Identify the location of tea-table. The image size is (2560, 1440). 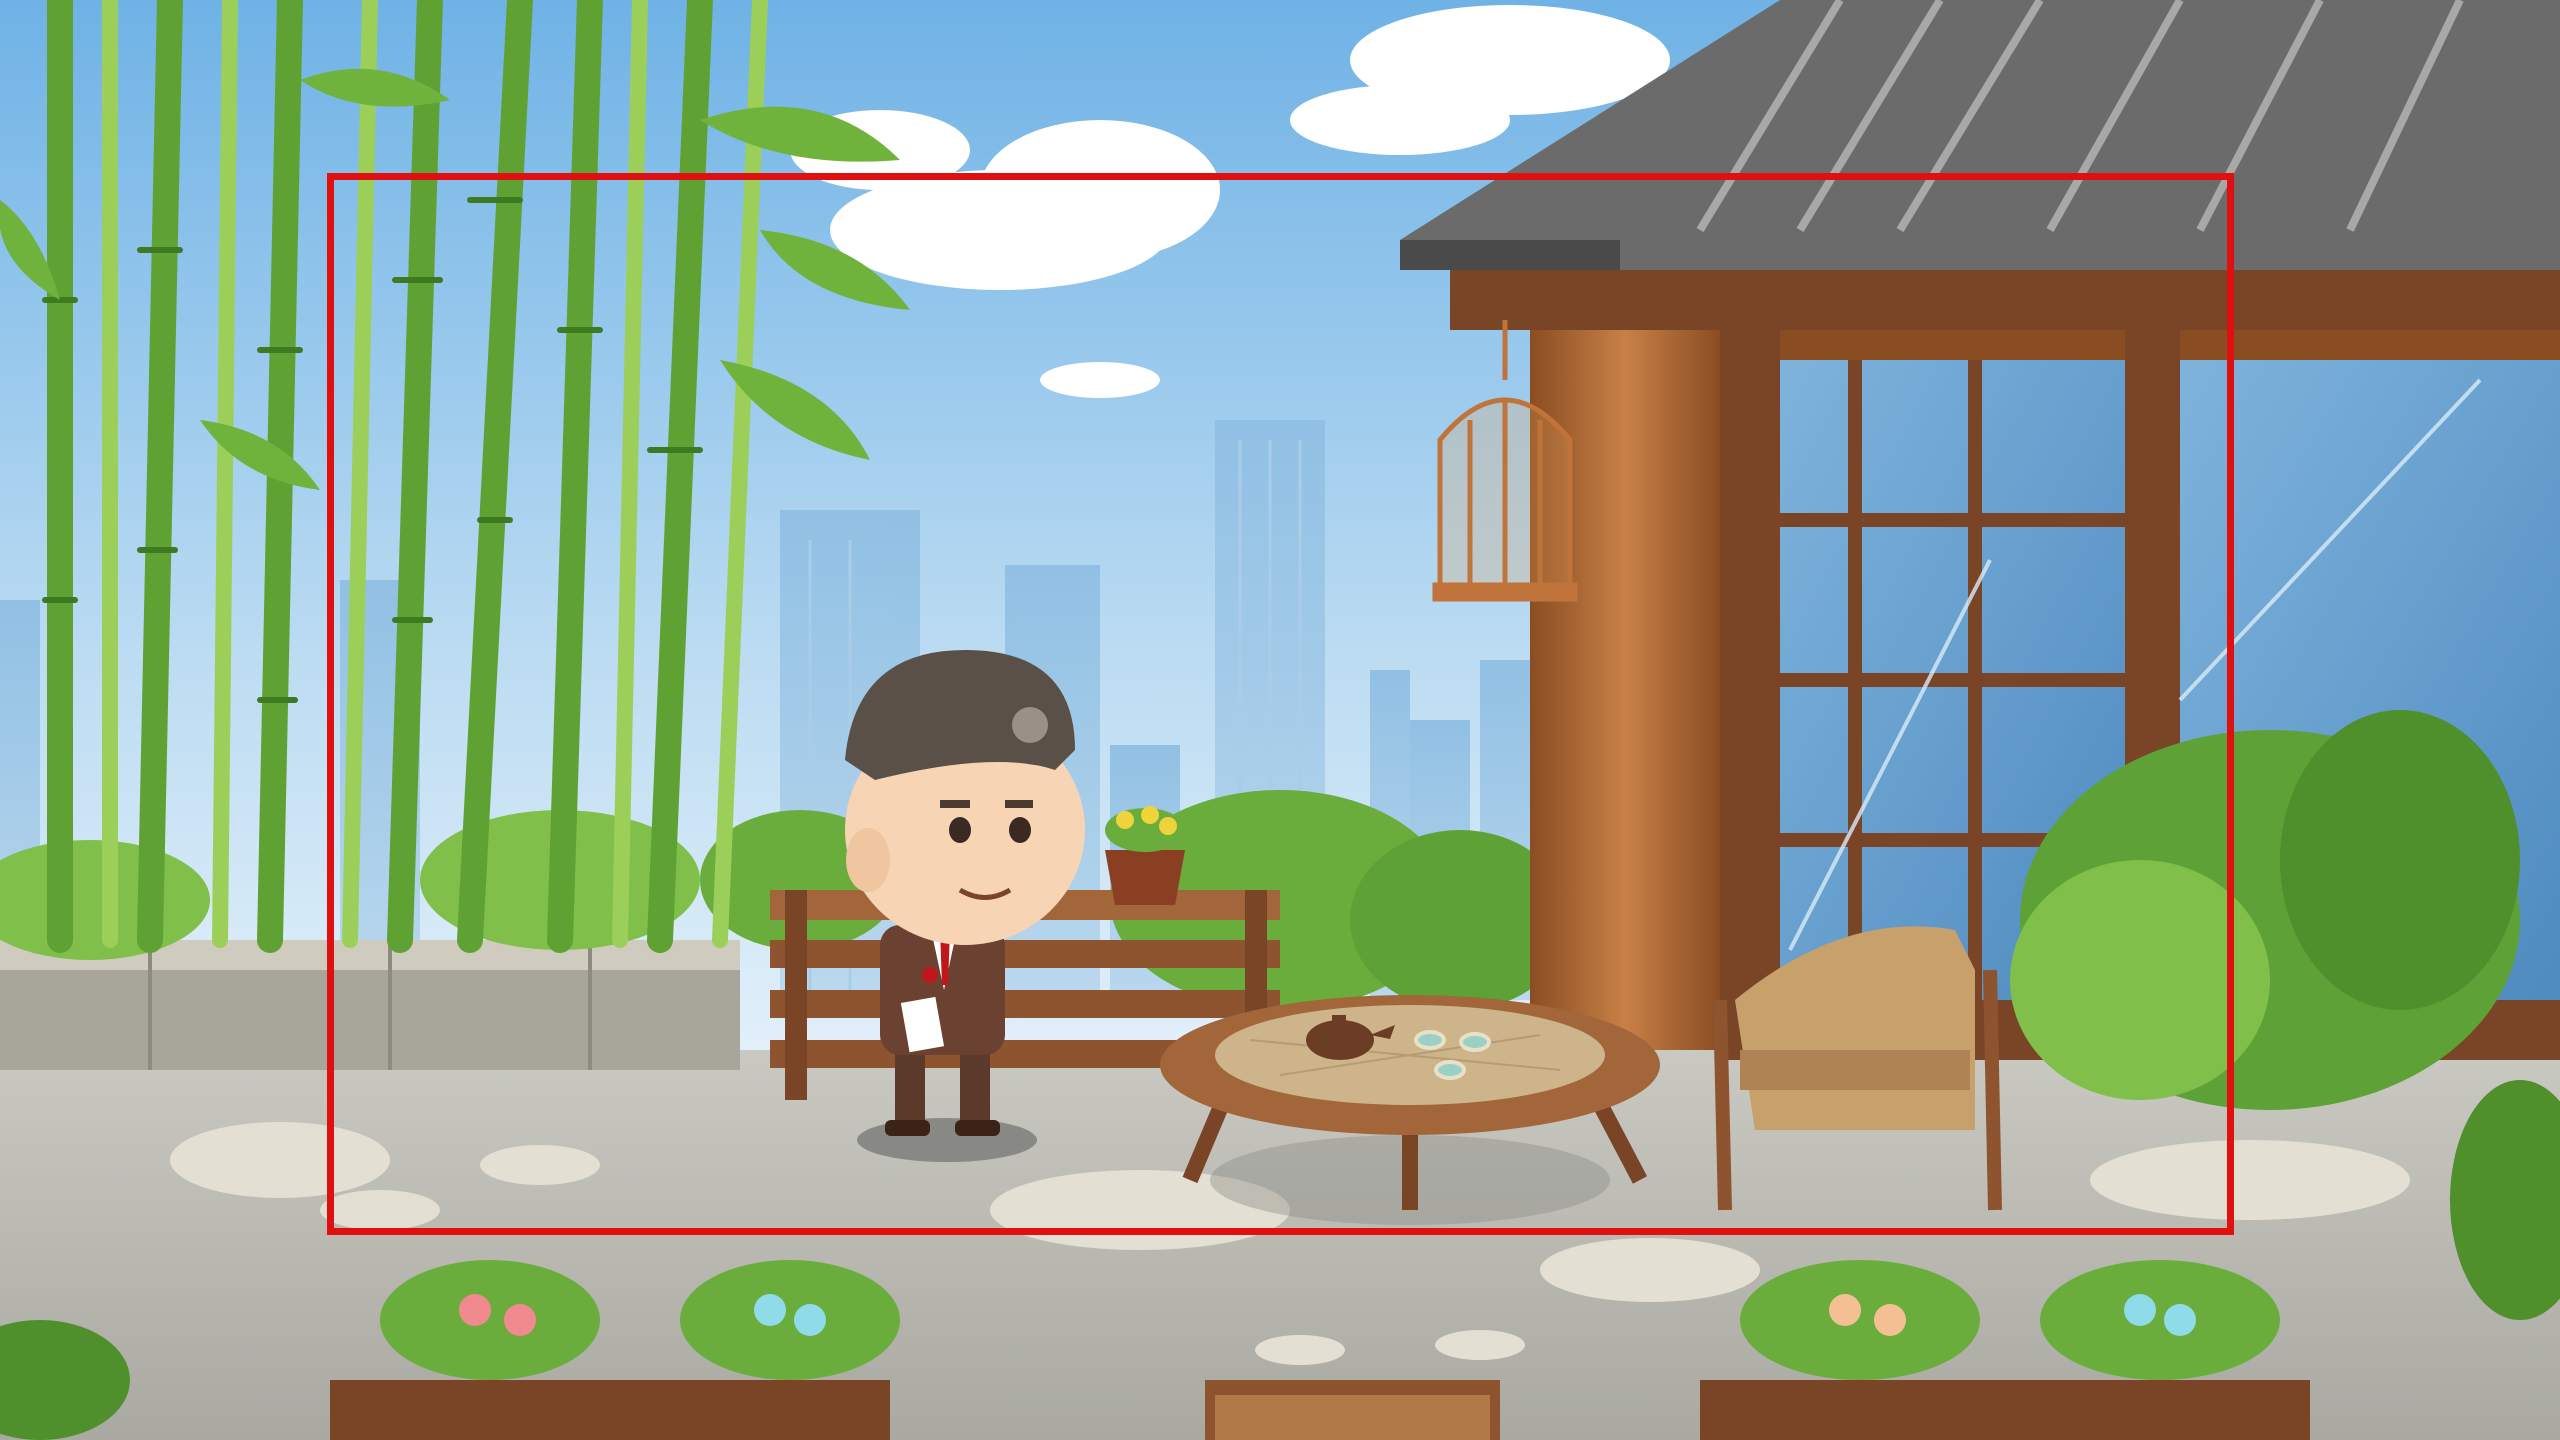
(1410, 1110).